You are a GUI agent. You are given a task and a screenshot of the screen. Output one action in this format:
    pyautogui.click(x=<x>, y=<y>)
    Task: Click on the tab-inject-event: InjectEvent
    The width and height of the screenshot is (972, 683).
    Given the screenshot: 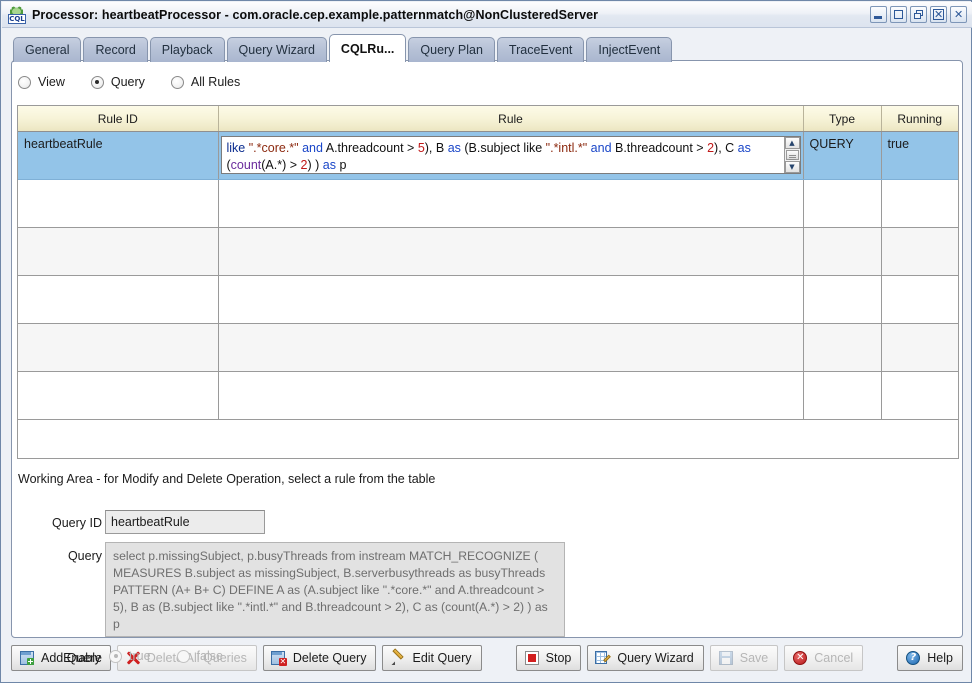 What is the action you would take?
    pyautogui.click(x=629, y=49)
    